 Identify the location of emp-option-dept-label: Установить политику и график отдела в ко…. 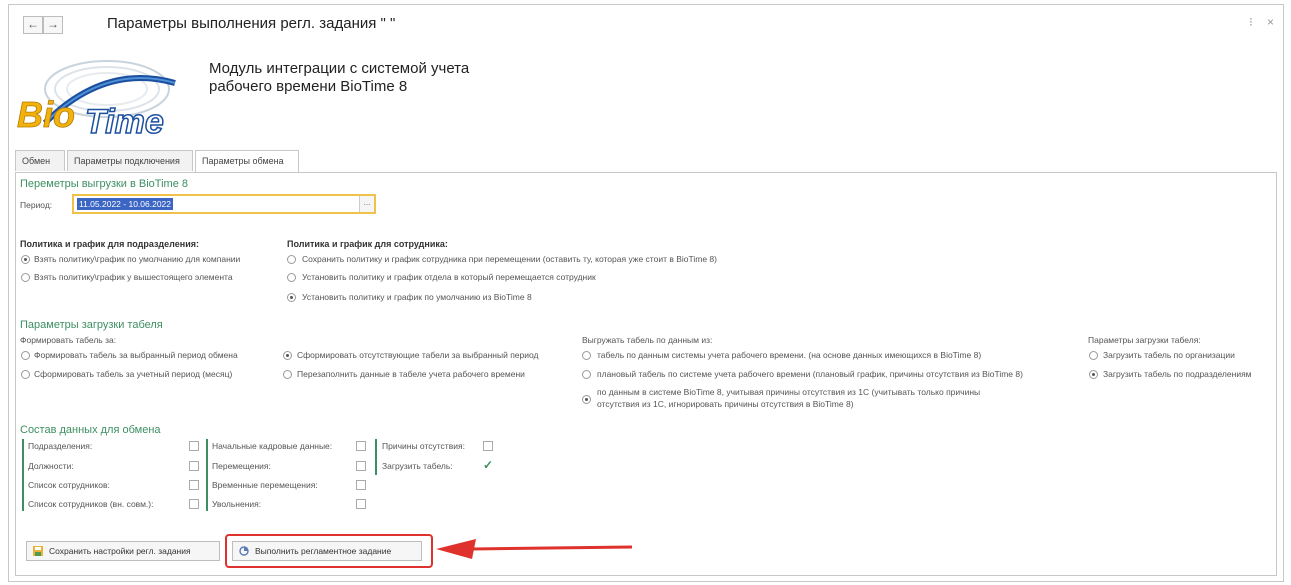
(449, 277).